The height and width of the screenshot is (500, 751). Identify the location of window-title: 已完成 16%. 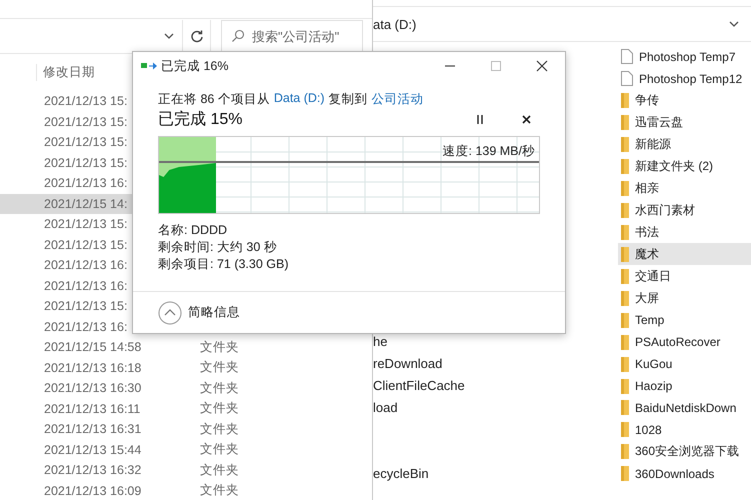
(194, 66).